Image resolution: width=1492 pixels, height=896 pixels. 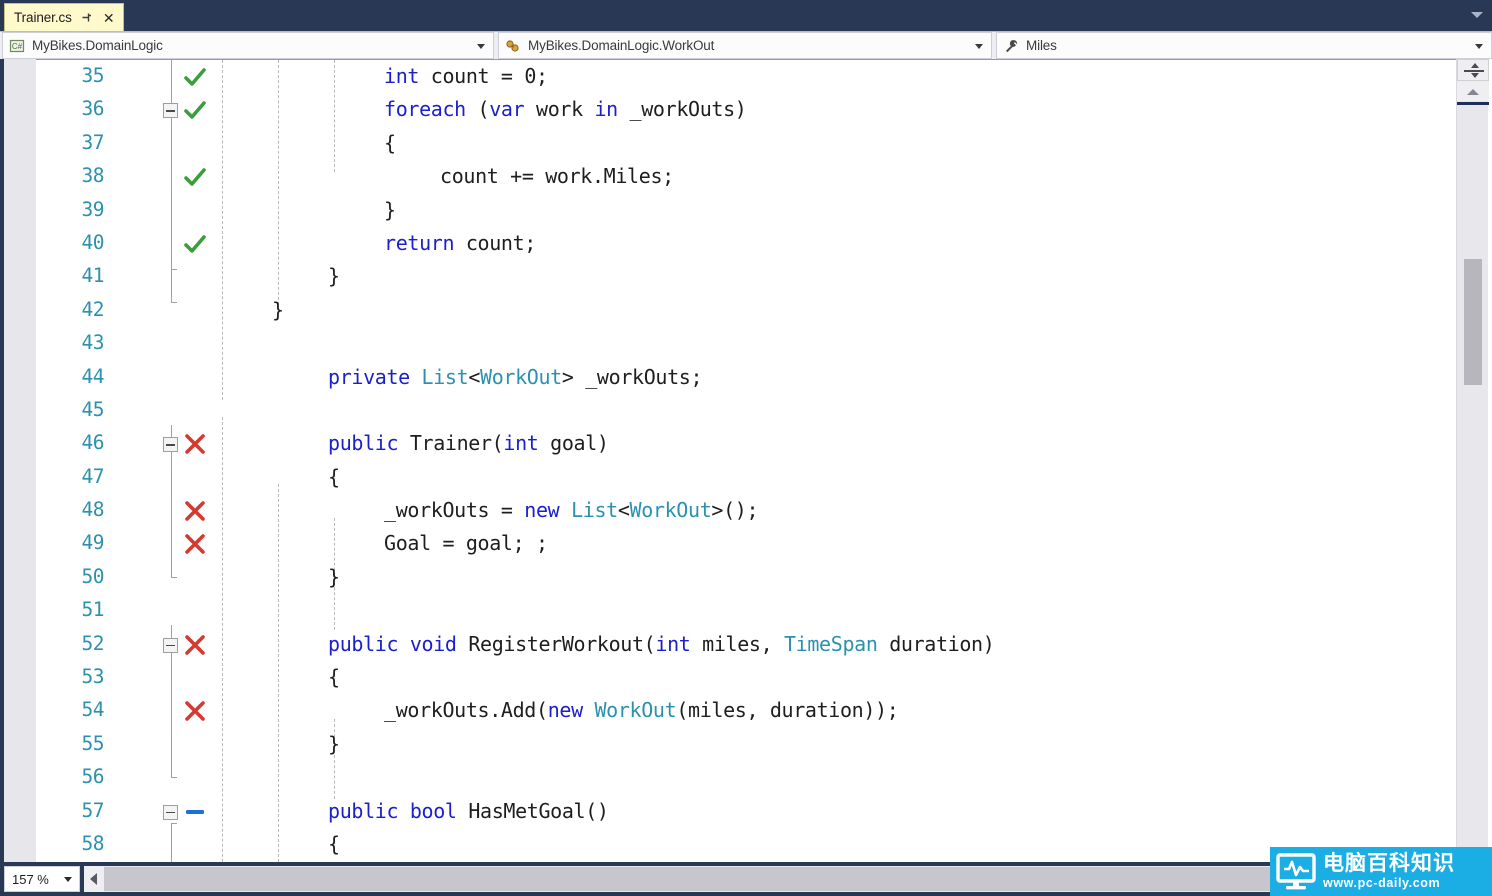 I want to click on code-text: Goal = goal; ;, so click(x=466, y=543).